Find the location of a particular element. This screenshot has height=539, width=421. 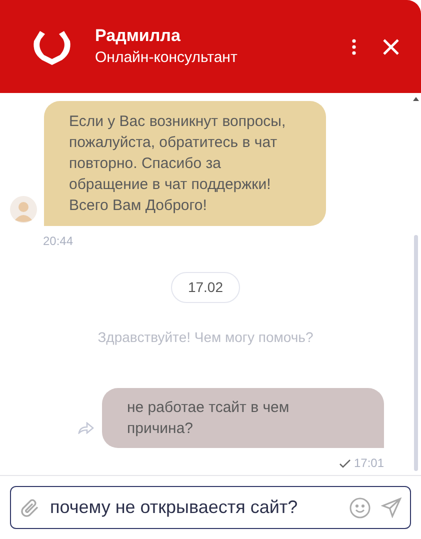

avatar-icon is located at coordinates (23, 209).